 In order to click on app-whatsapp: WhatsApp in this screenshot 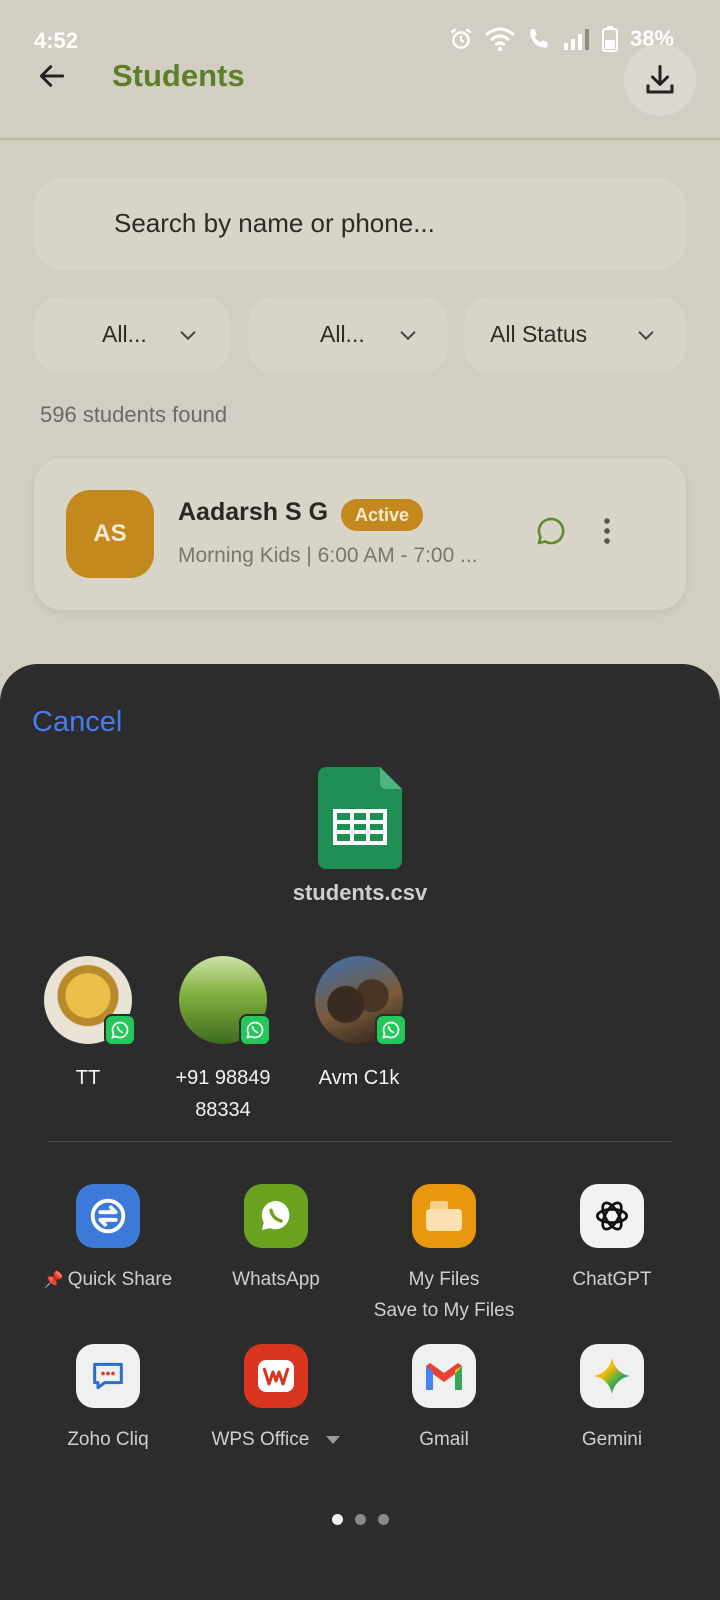, I will do `click(276, 1239)`.